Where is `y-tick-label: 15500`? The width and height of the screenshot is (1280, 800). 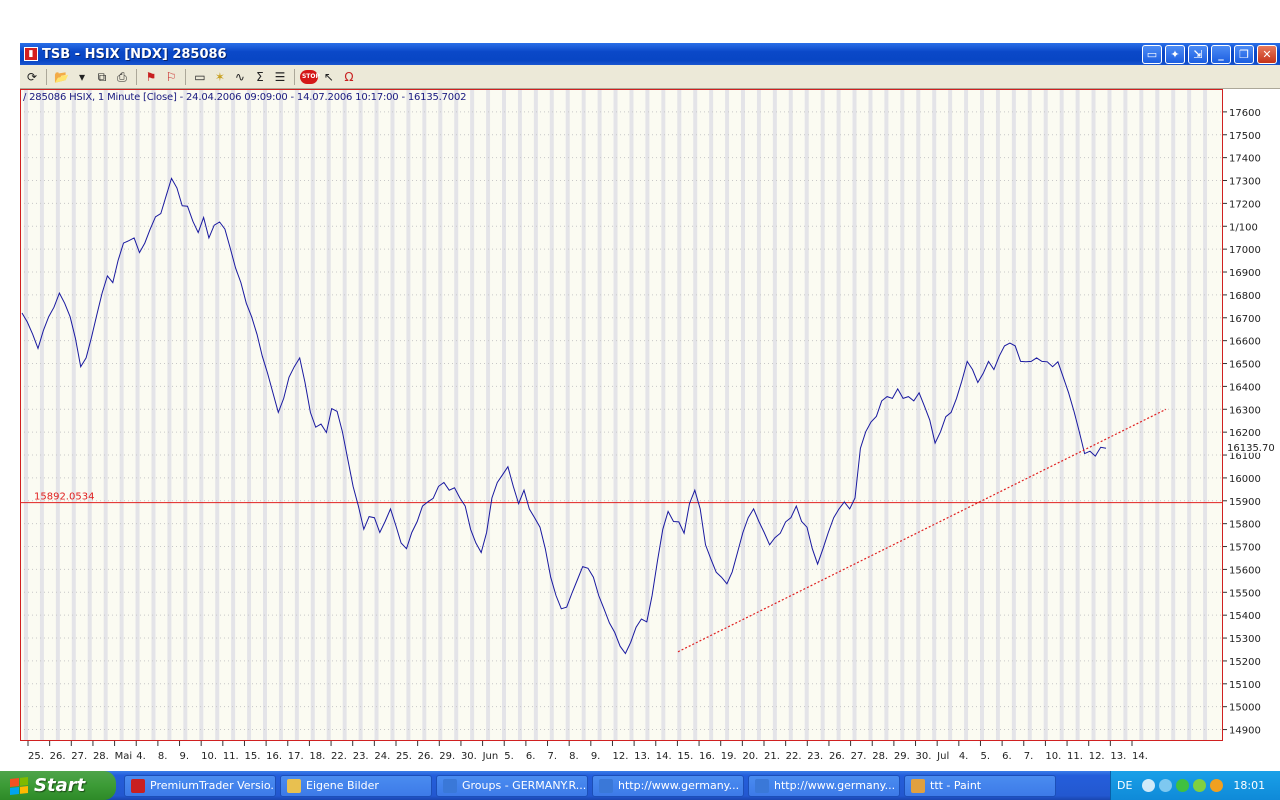 y-tick-label: 15500 is located at coordinates (1245, 593).